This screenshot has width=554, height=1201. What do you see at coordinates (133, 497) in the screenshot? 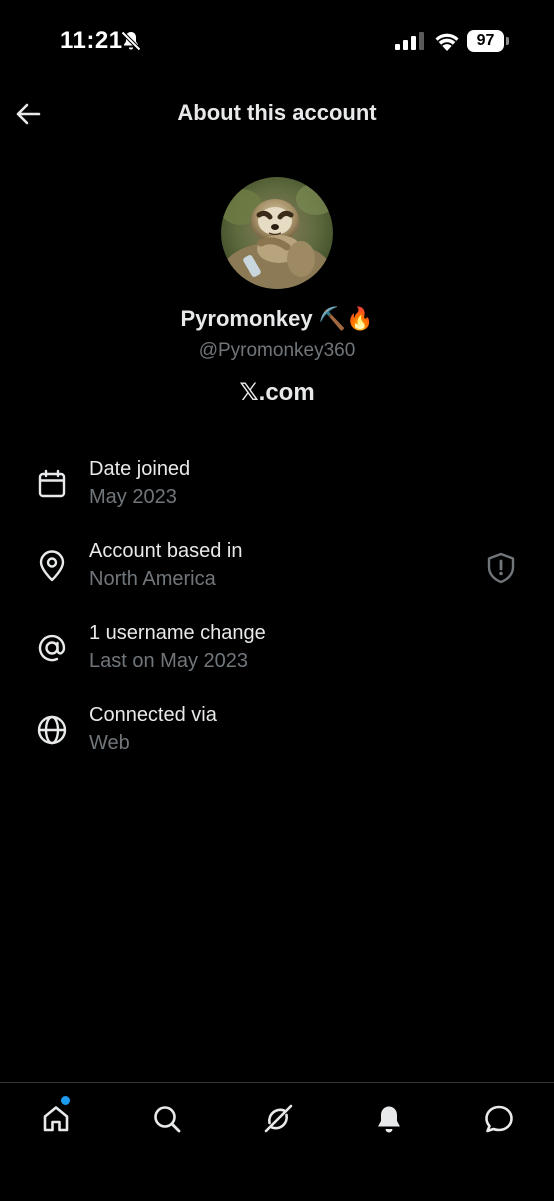
I see `info-subtitle: May 2023` at bounding box center [133, 497].